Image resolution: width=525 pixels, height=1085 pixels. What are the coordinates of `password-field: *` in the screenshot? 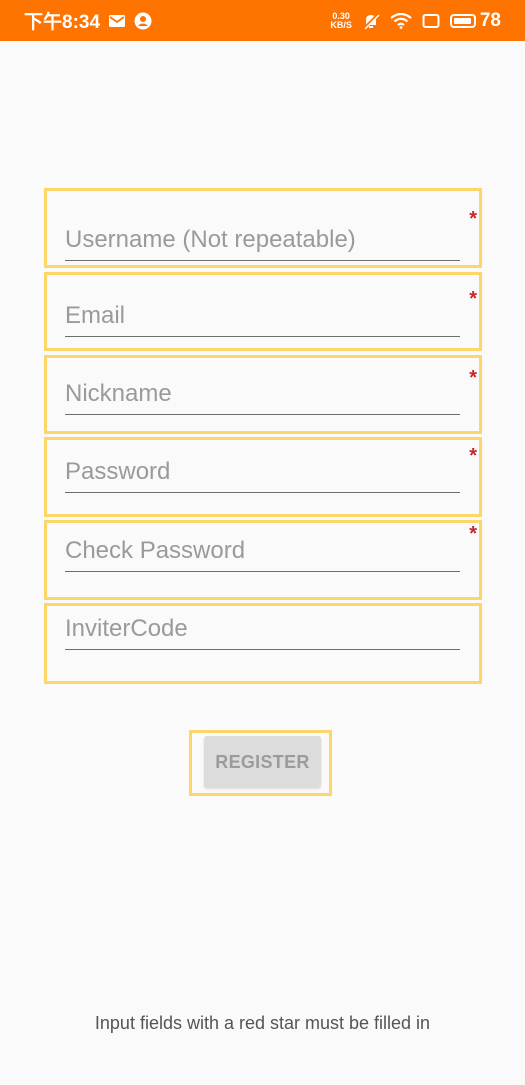 It's located at (263, 477).